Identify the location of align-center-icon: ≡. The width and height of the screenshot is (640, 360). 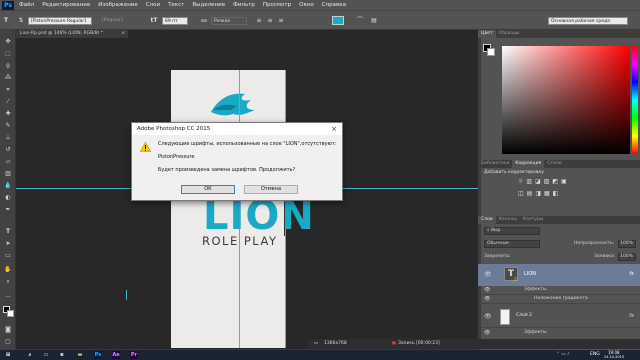
(270, 21).